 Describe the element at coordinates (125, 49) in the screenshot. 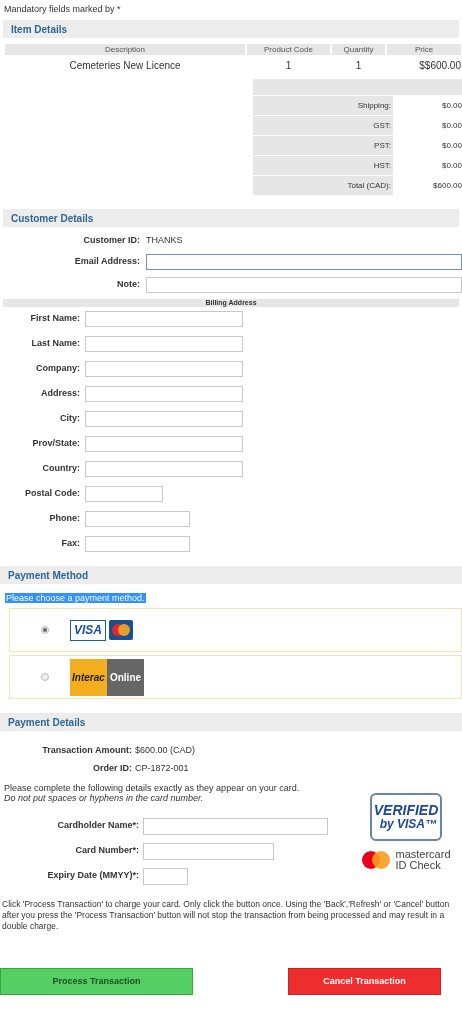

I see `column-header: Description` at that location.